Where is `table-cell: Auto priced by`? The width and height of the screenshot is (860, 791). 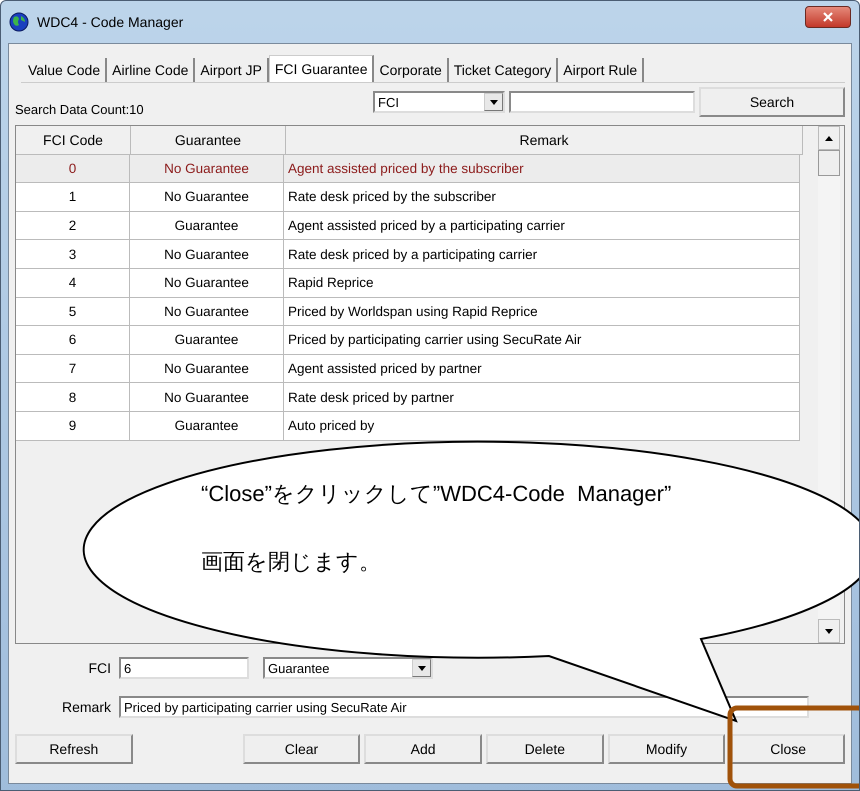 table-cell: Auto priced by is located at coordinates (331, 426).